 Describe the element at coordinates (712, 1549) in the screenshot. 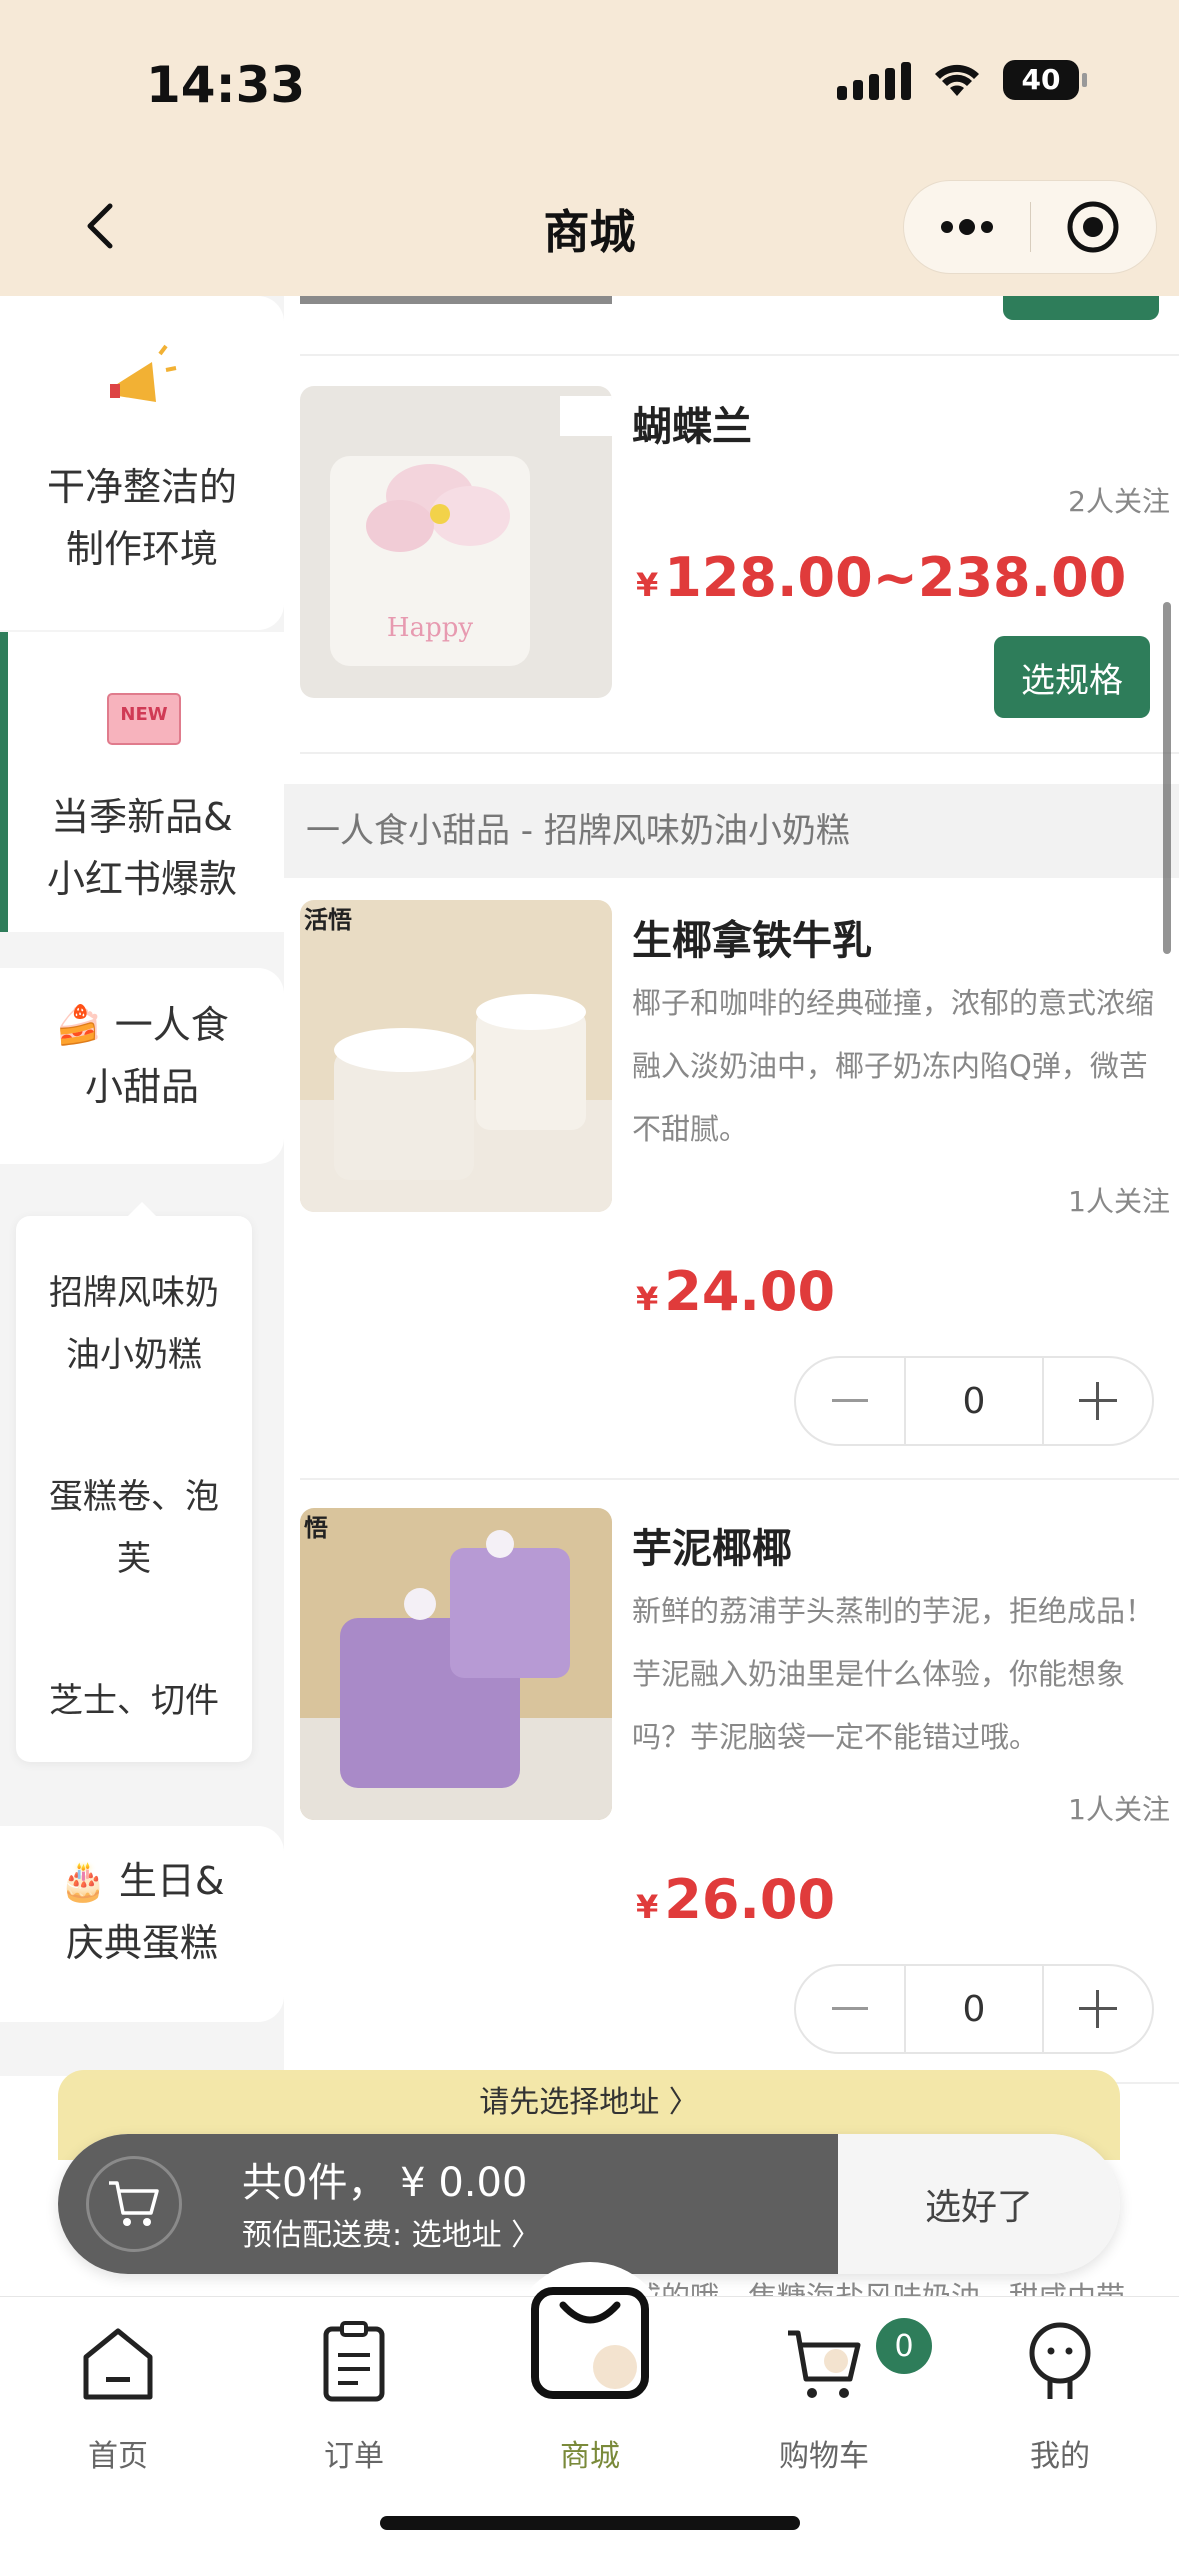

I see `product-name: 芋泥椰椰` at that location.